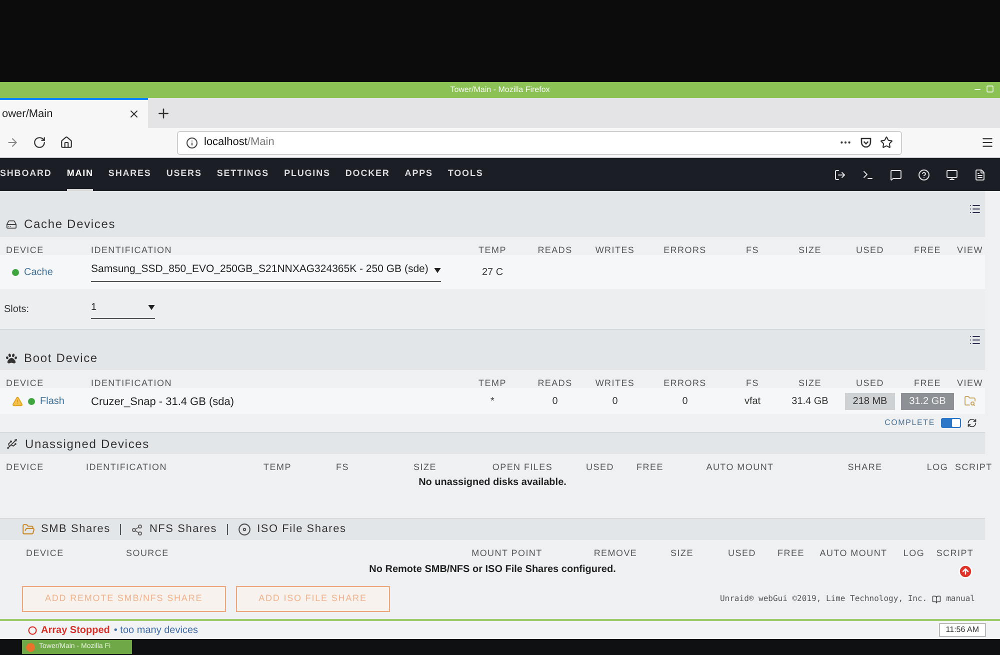  I want to click on usb-icon, so click(12, 444).